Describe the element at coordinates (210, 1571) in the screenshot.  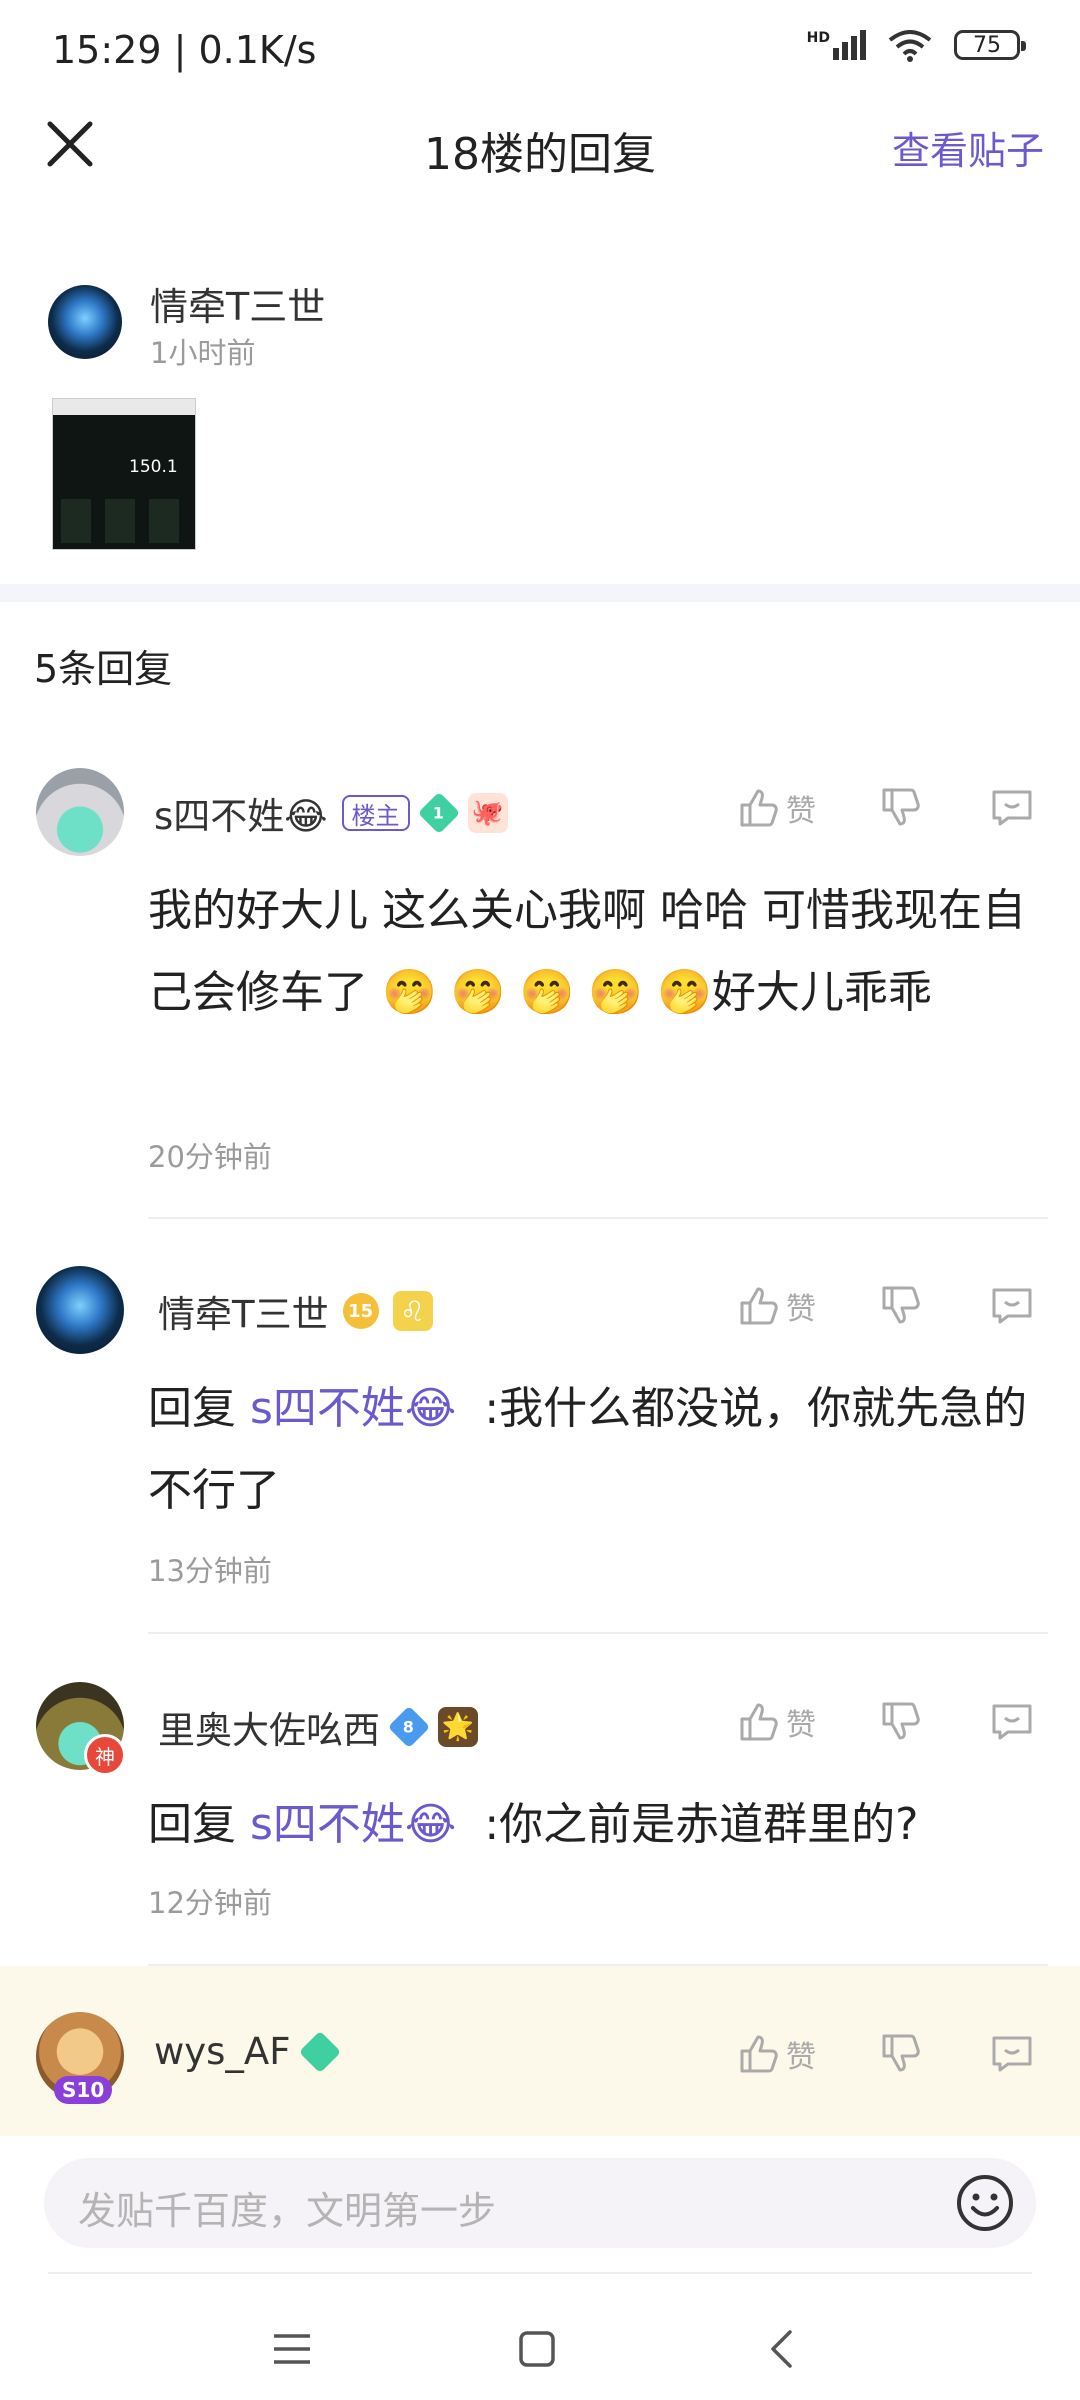
I see `reply-timestamp: 13分钟前` at that location.